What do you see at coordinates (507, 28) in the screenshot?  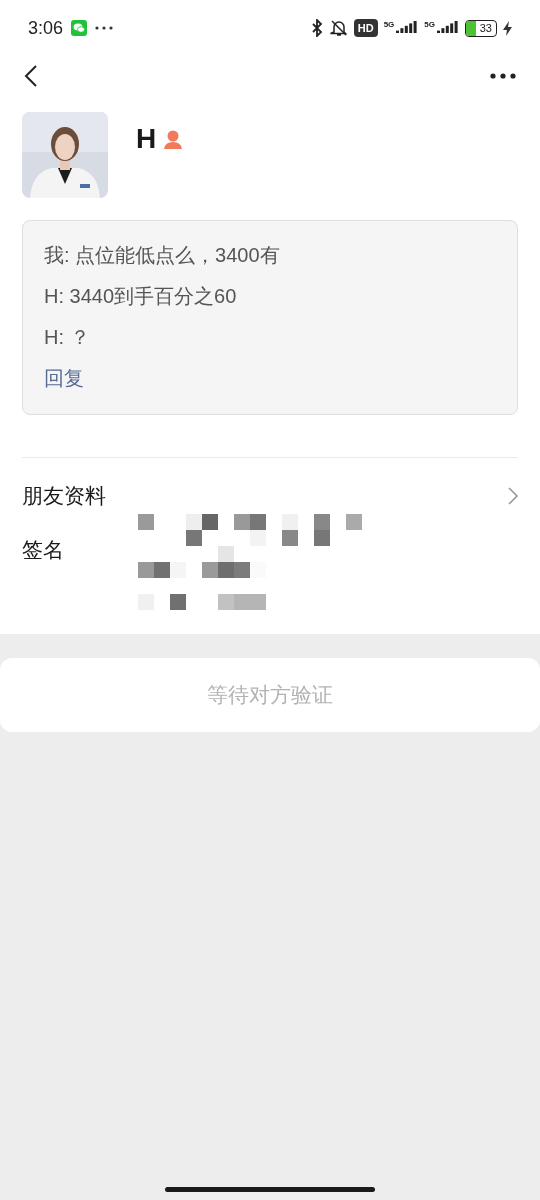 I see `charging-icon` at bounding box center [507, 28].